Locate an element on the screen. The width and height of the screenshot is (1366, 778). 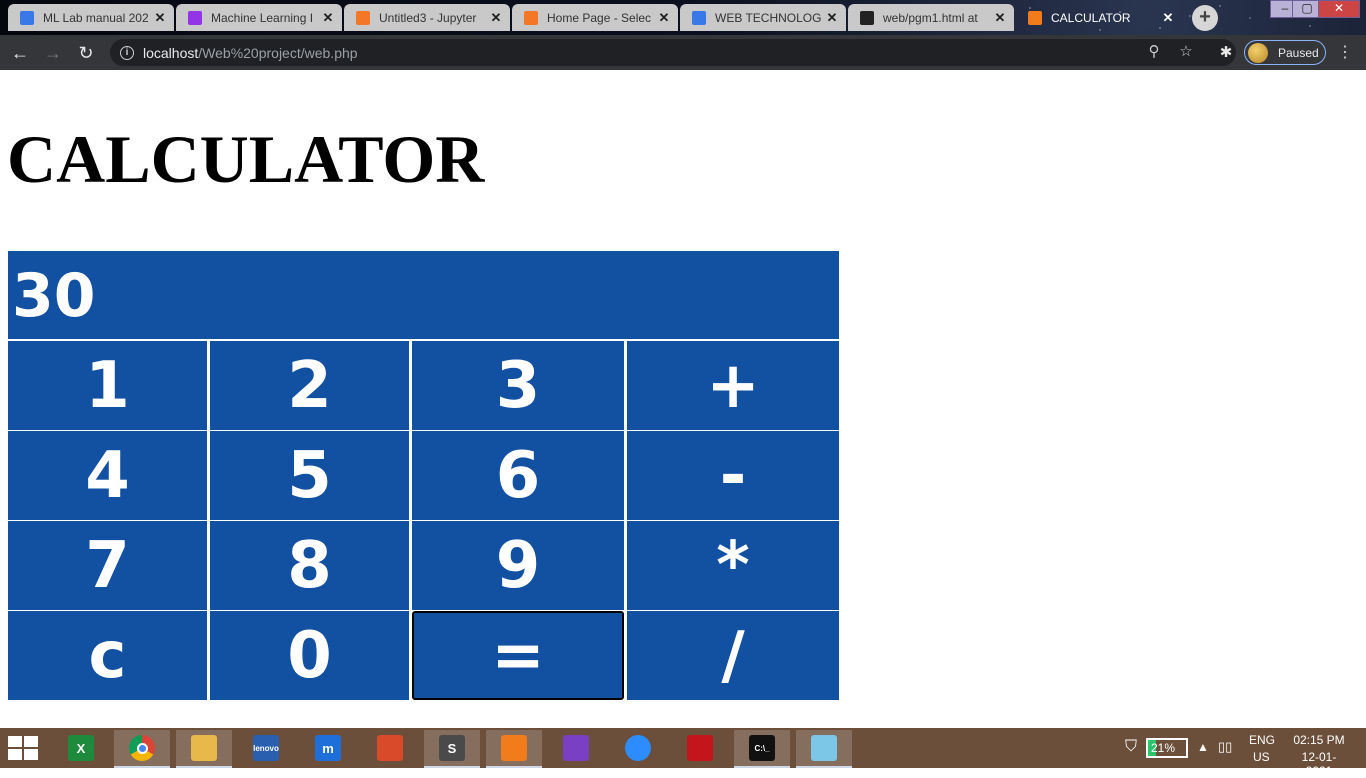
browser-tab: web/pgm1.html at ✕ is located at coordinates (931, 17).